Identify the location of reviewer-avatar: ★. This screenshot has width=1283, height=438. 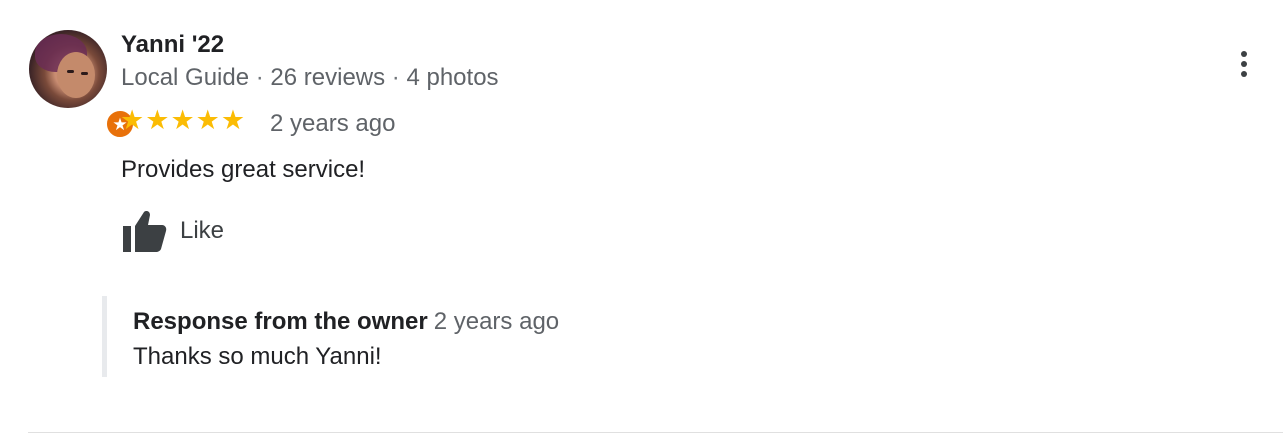
(82, 84).